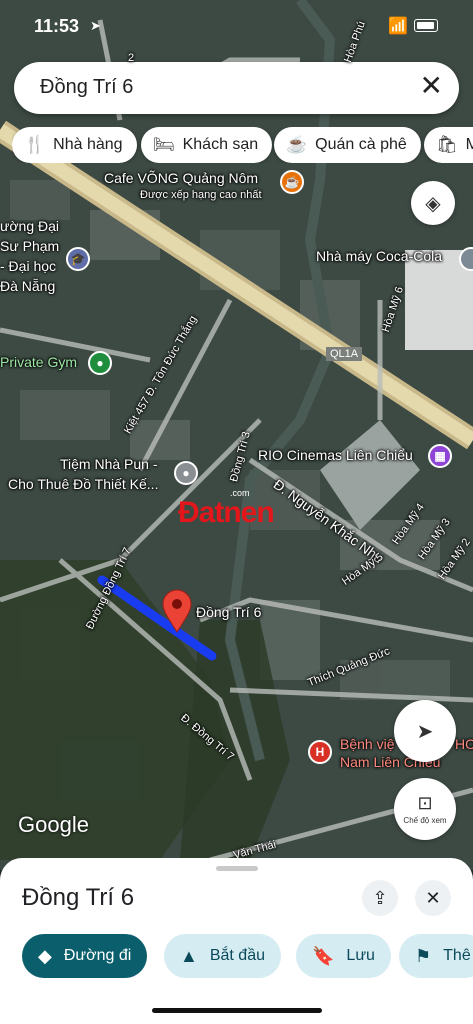 The height and width of the screenshot is (1024, 473). I want to click on map-label-university-2: Sư Phạm, so click(30, 246).